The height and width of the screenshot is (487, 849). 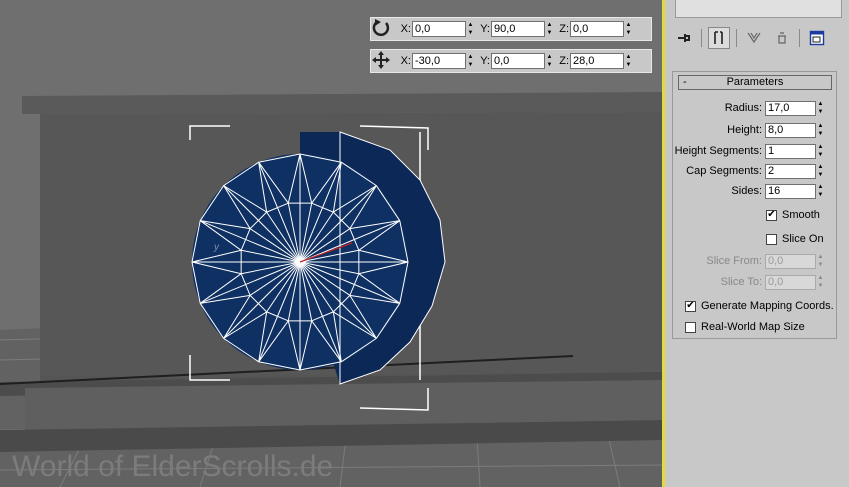 I want to click on sides-row: Sides: ▲▼, so click(x=778, y=191).